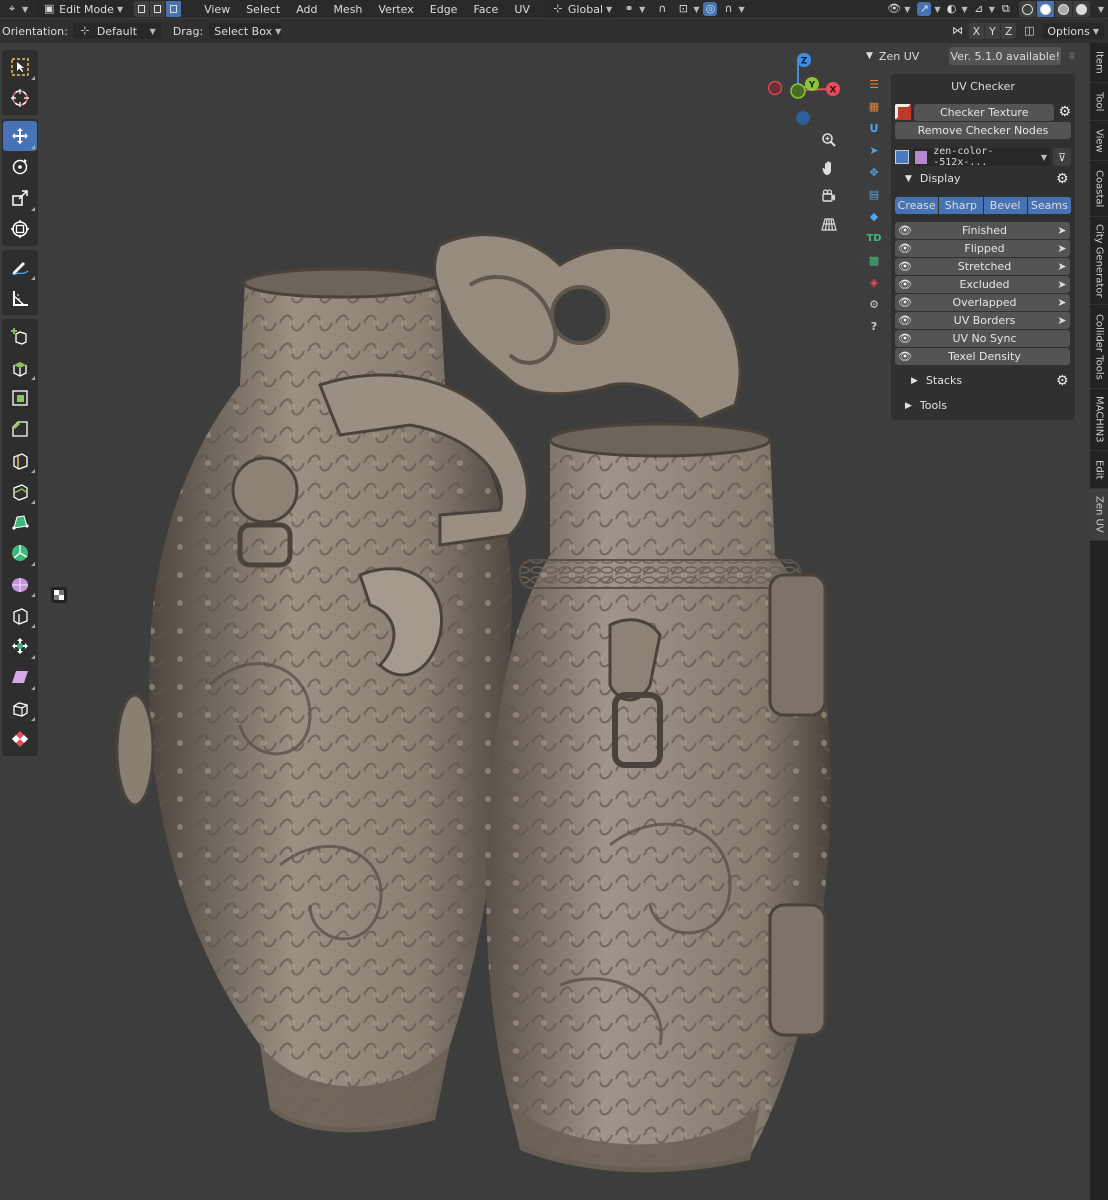 The height and width of the screenshot is (1200, 1108). Describe the element at coordinates (798, 91) in the screenshot. I see `gizmo-neg-y-handle` at that location.